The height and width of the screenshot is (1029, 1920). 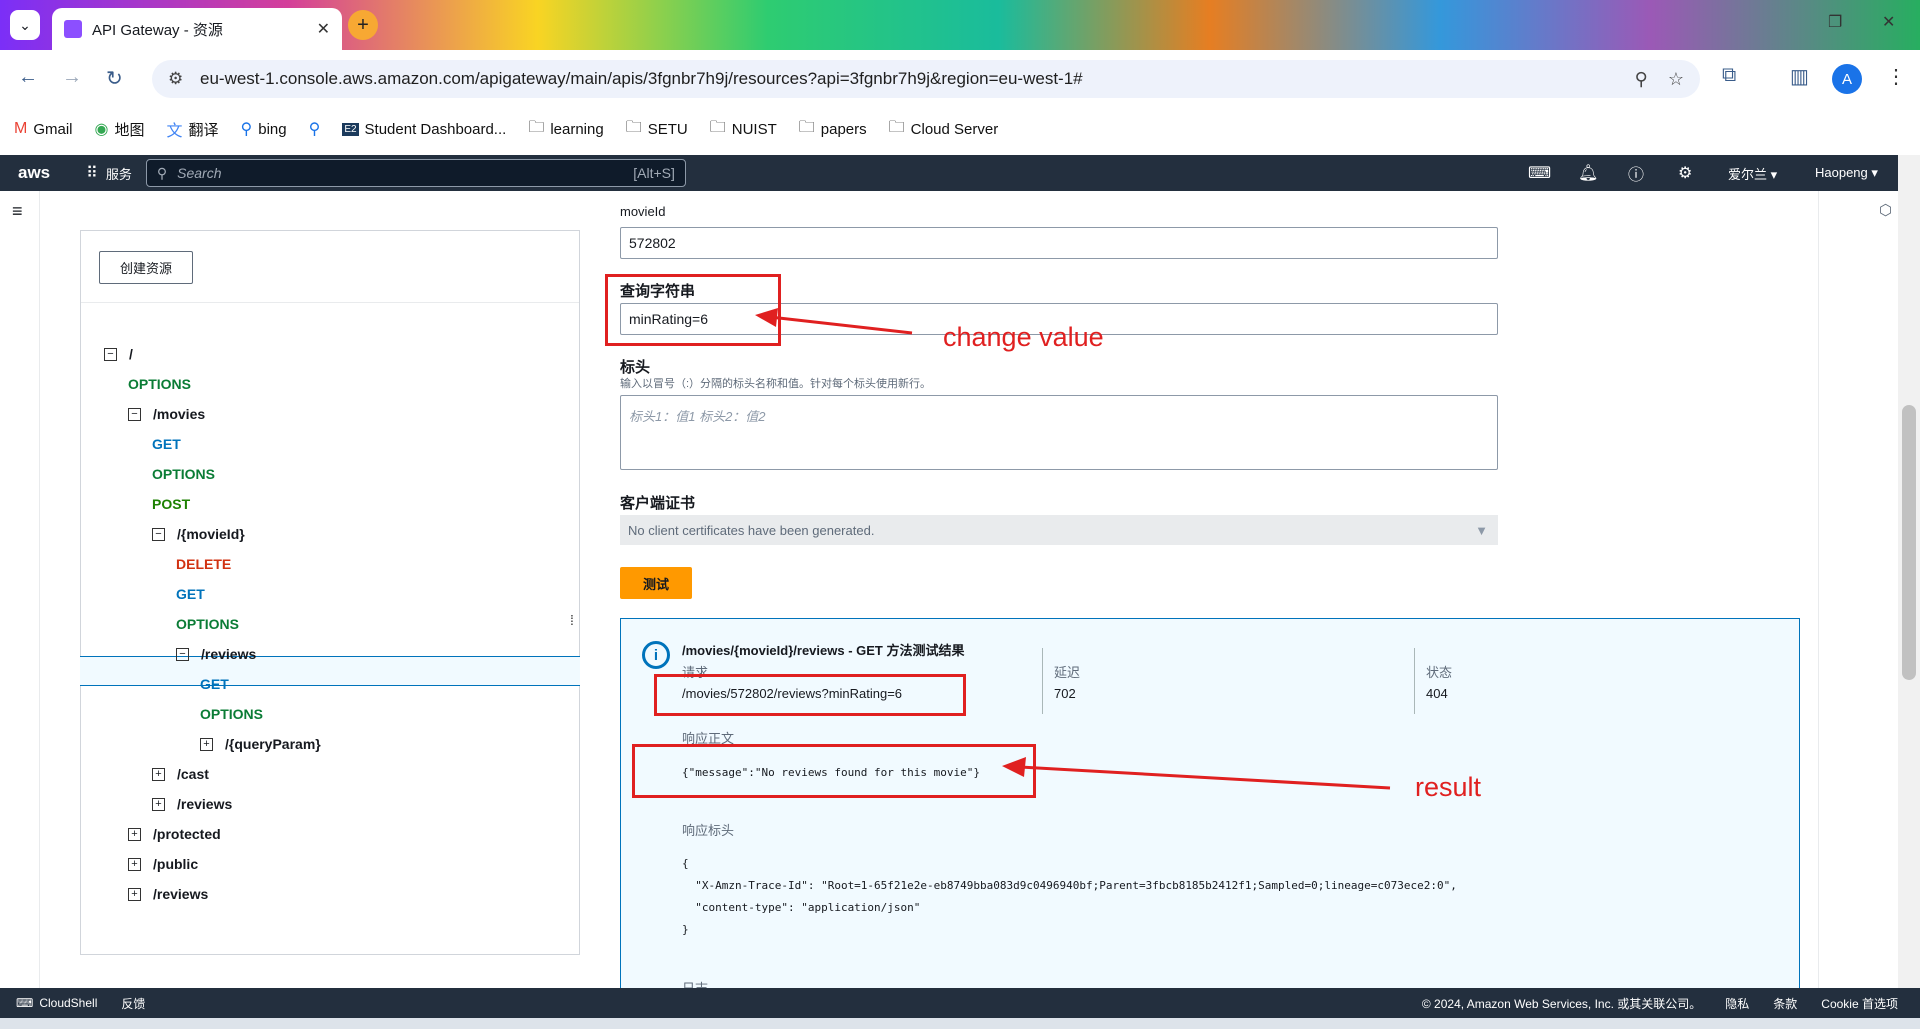 What do you see at coordinates (146, 267) in the screenshot?
I see `create-resource-button: 创建资源` at bounding box center [146, 267].